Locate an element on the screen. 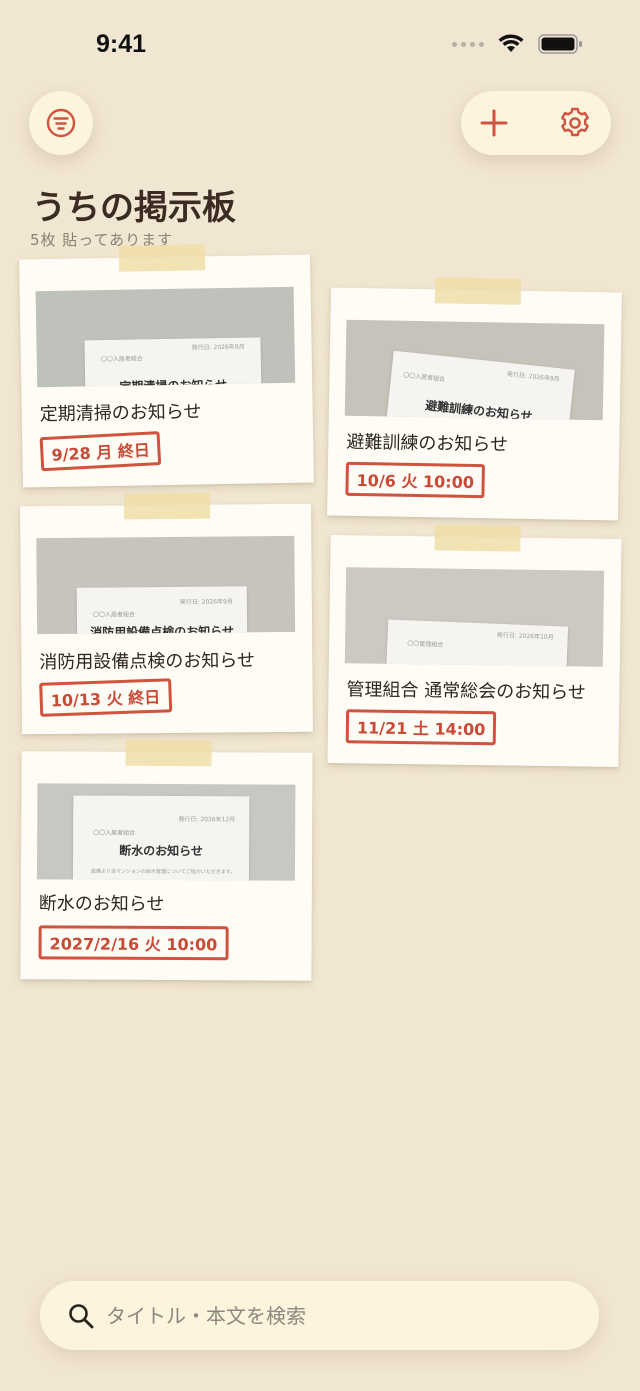  action-pill is located at coordinates (536, 123).